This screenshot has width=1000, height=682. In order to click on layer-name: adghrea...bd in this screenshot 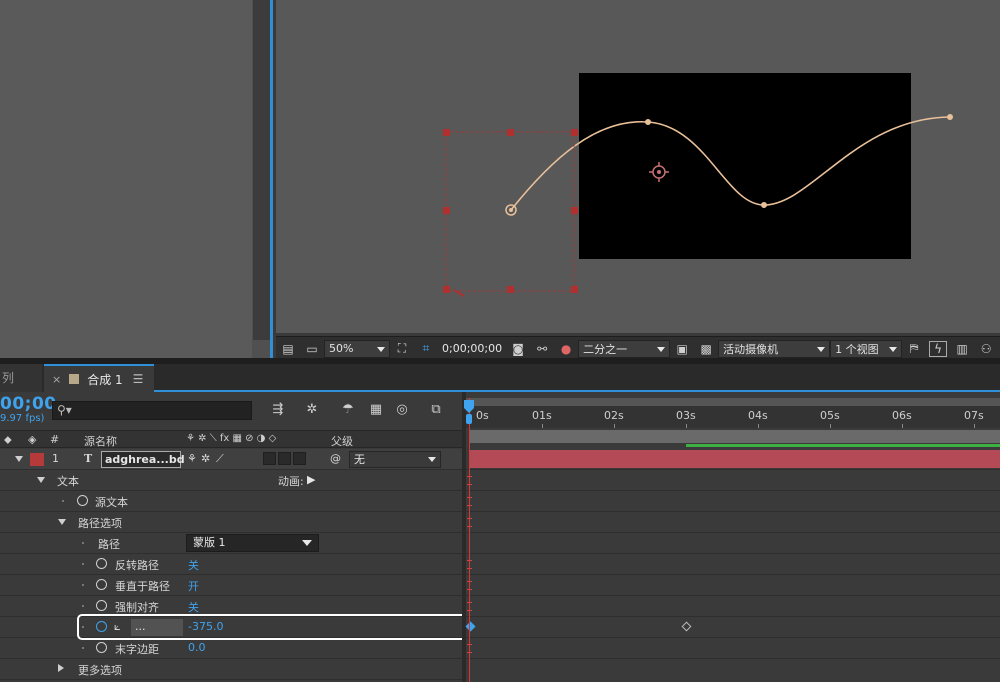, I will do `click(143, 459)`.